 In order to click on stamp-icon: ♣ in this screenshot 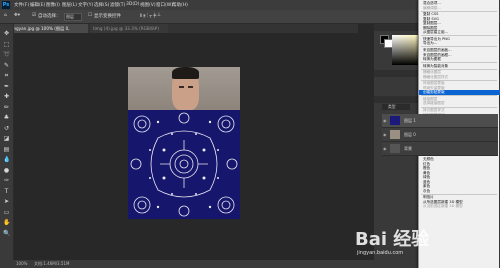, I will do `click(6, 117)`.